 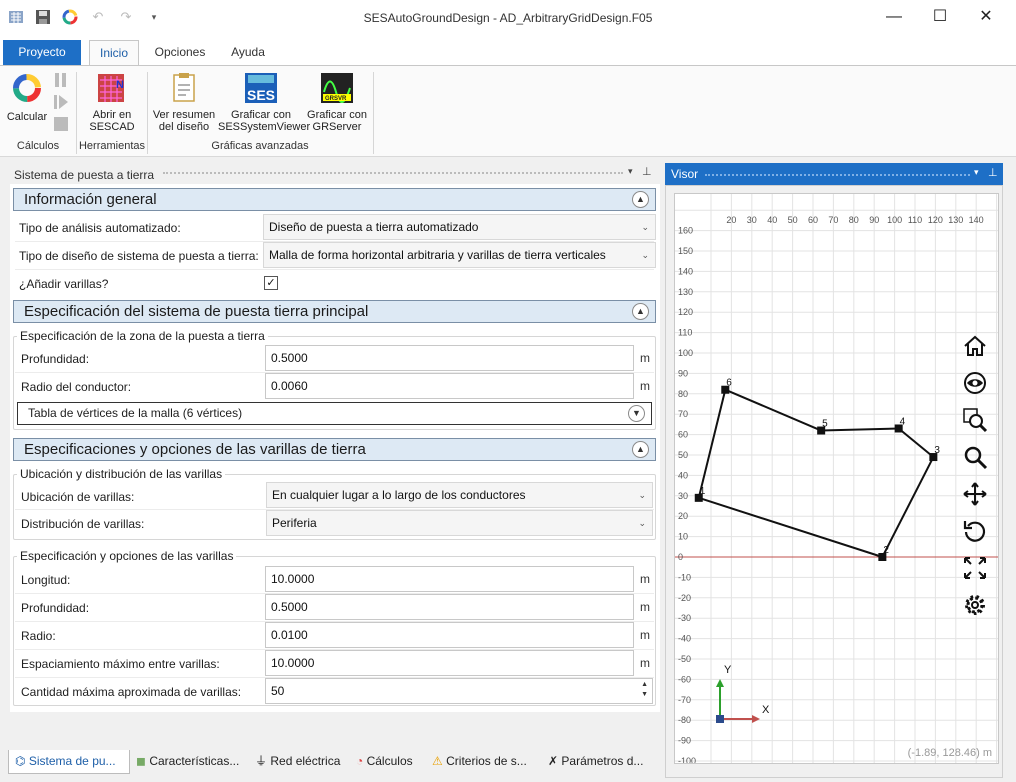 I want to click on unit-label: m, so click(x=645, y=663).